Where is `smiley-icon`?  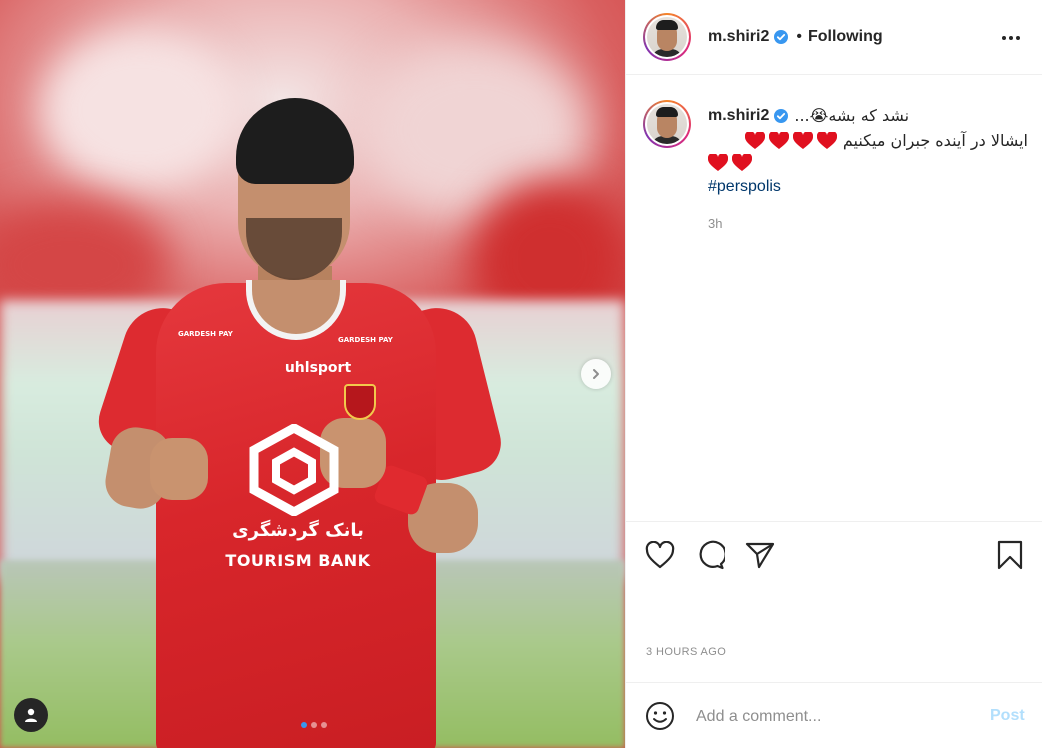 smiley-icon is located at coordinates (660, 716).